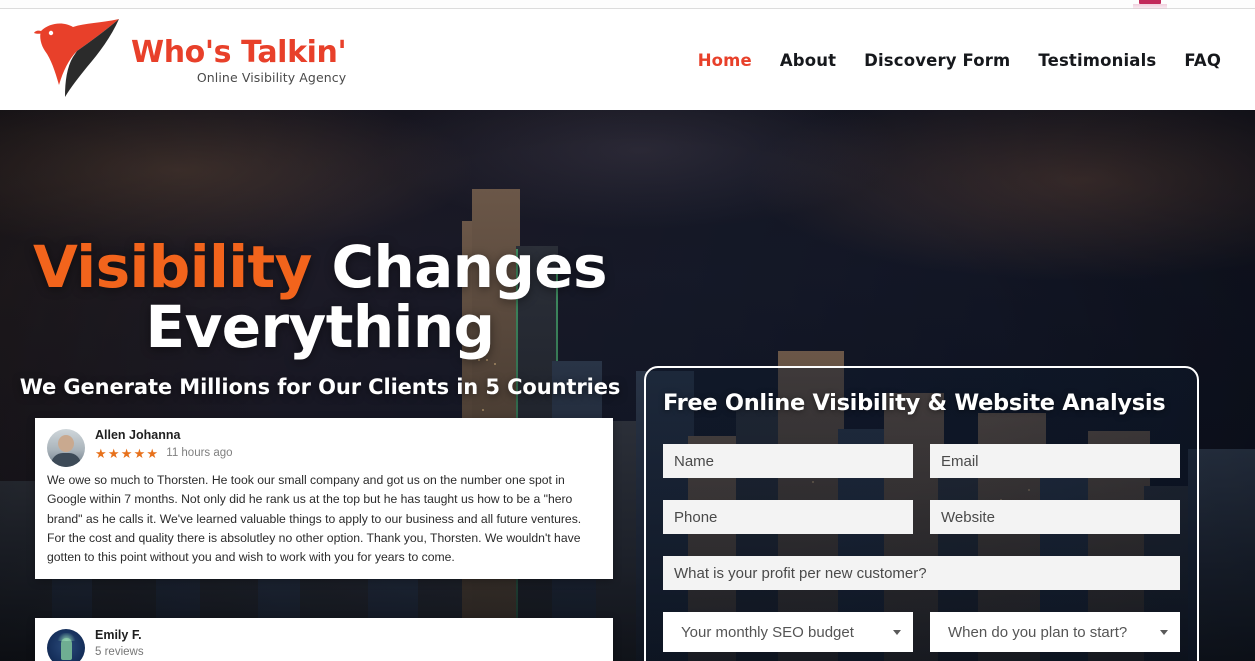 This screenshot has height=661, width=1255. What do you see at coordinates (1055, 461) in the screenshot?
I see `email-input` at bounding box center [1055, 461].